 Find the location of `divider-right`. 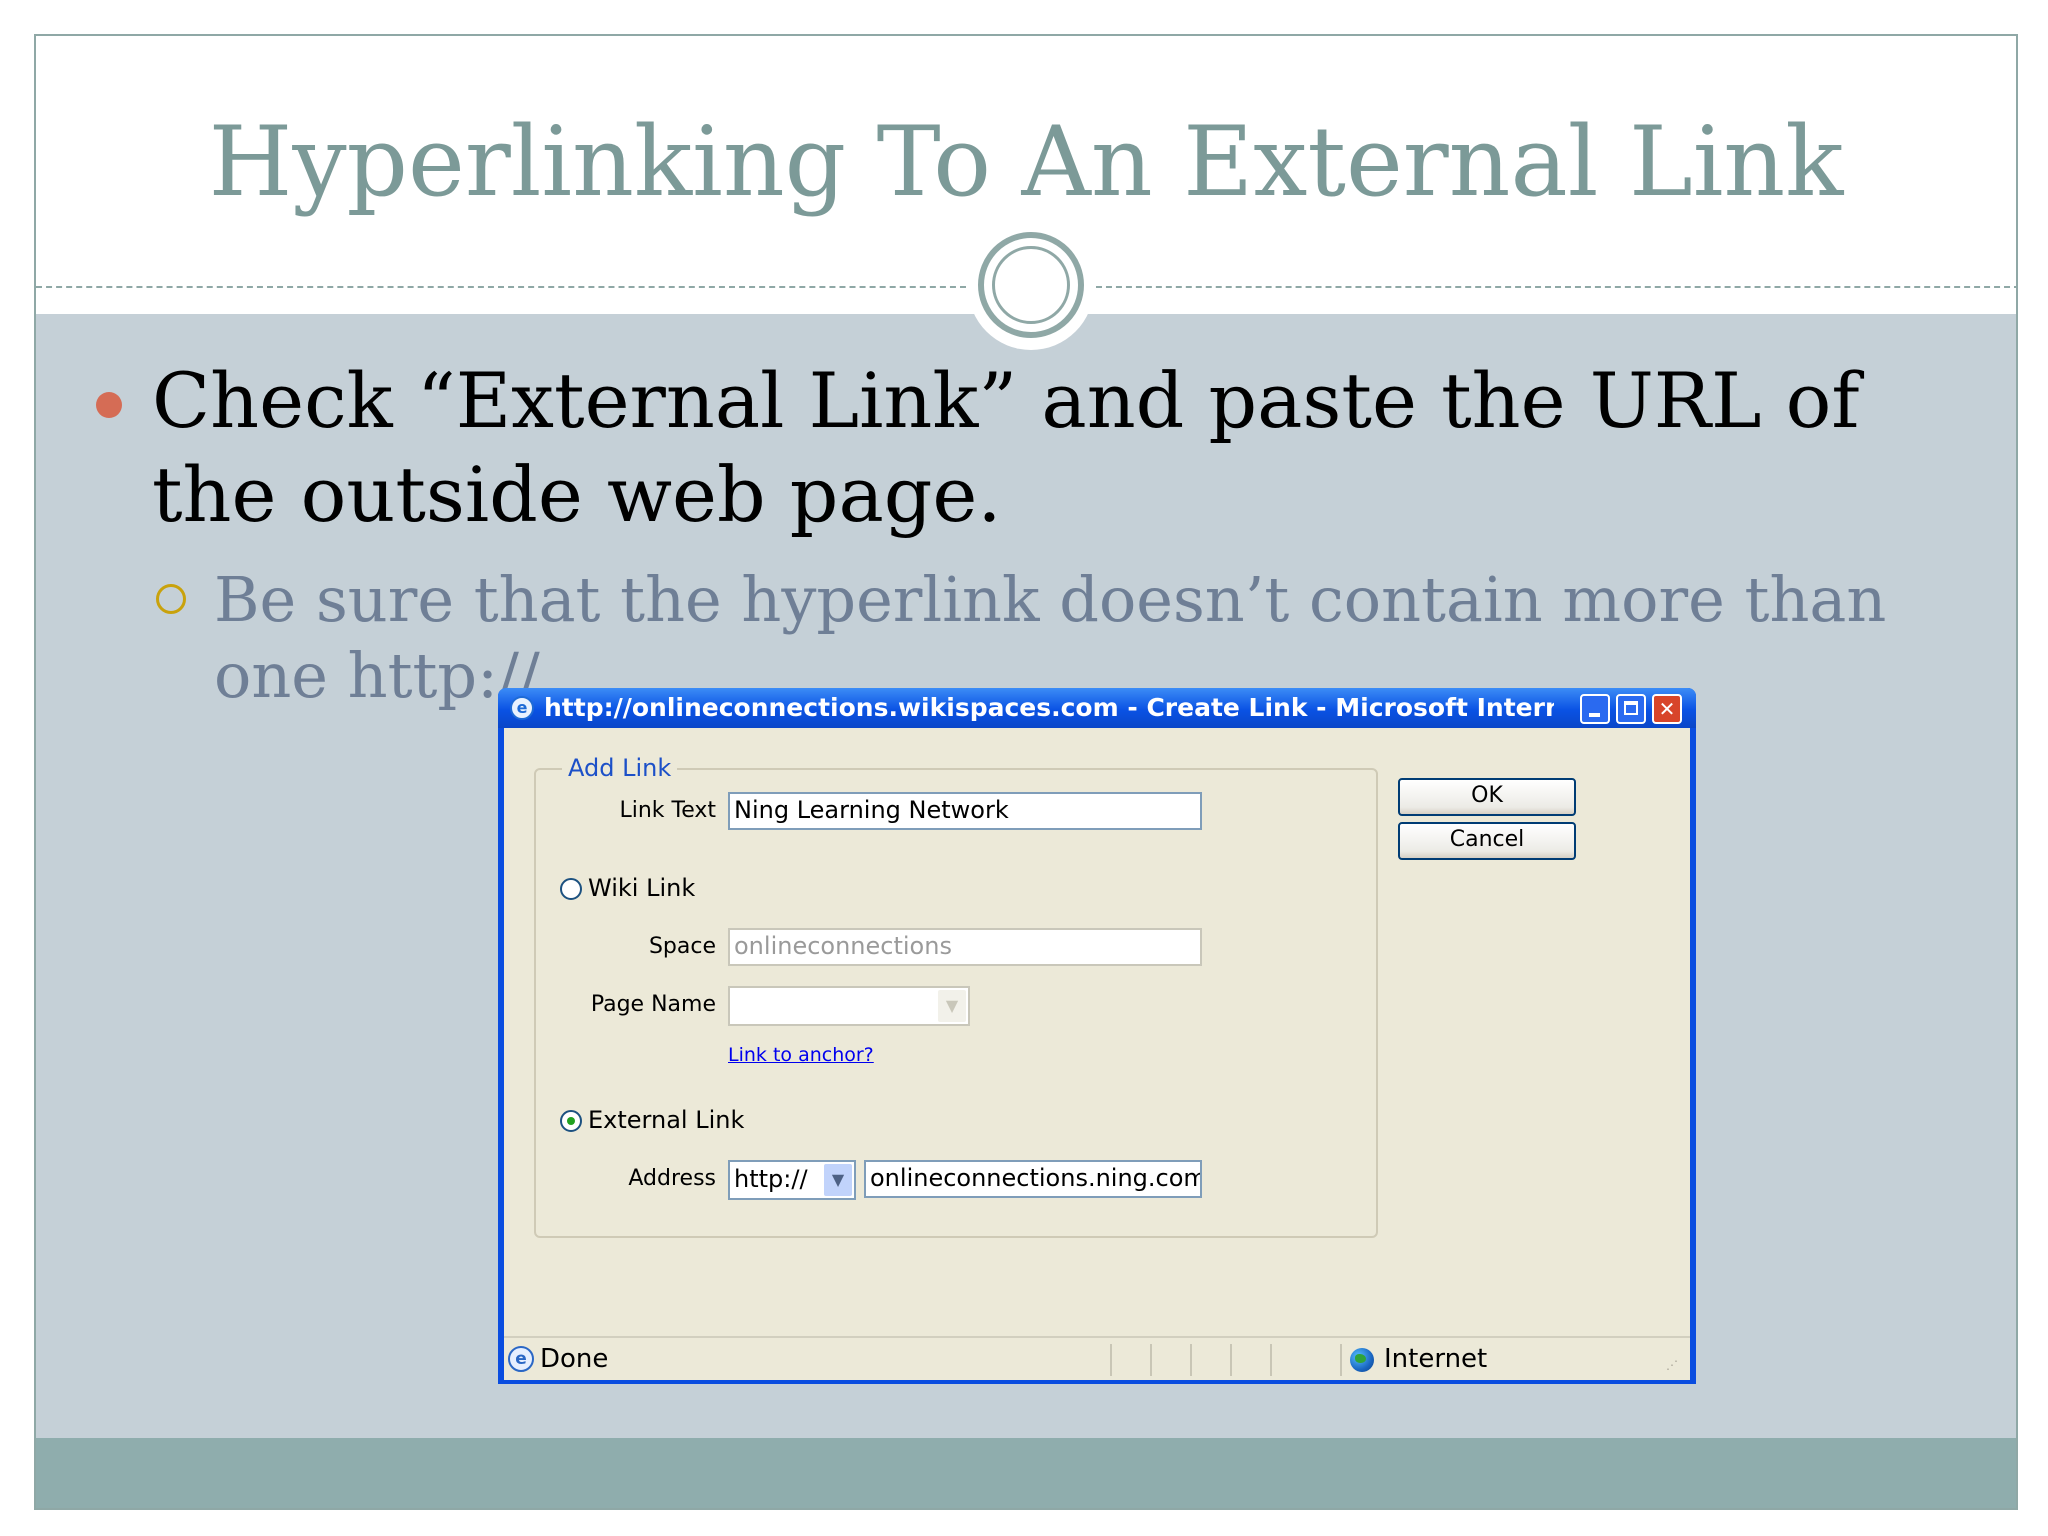

divider-right is located at coordinates (1556, 287).